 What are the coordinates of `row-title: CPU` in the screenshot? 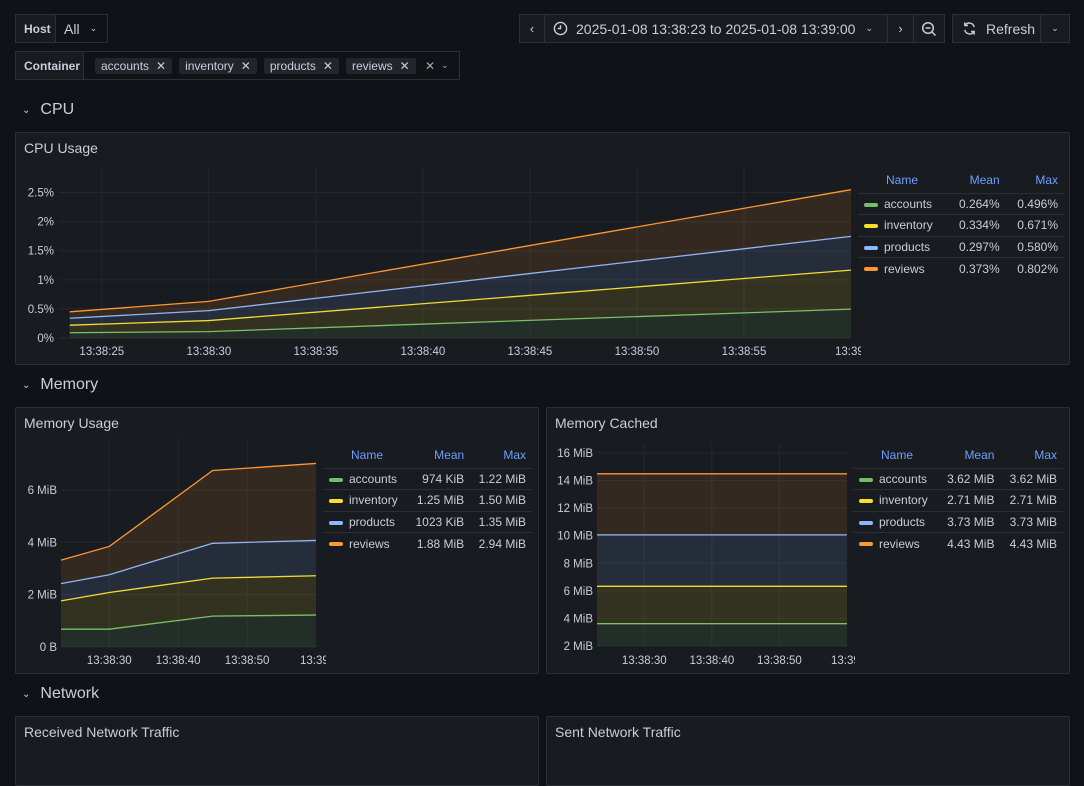 It's located at (57, 109).